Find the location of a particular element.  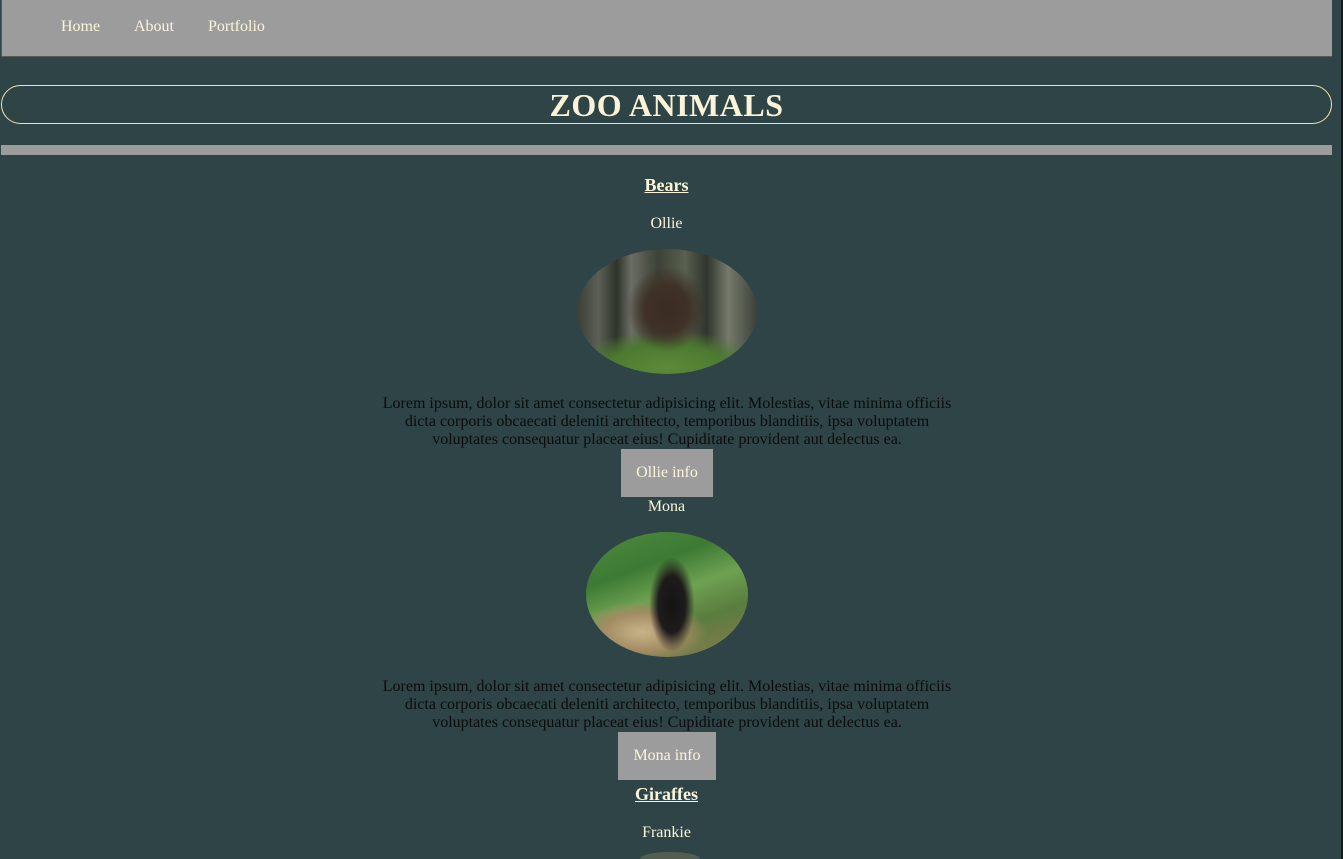

nav-link-about: About is located at coordinates (154, 27).